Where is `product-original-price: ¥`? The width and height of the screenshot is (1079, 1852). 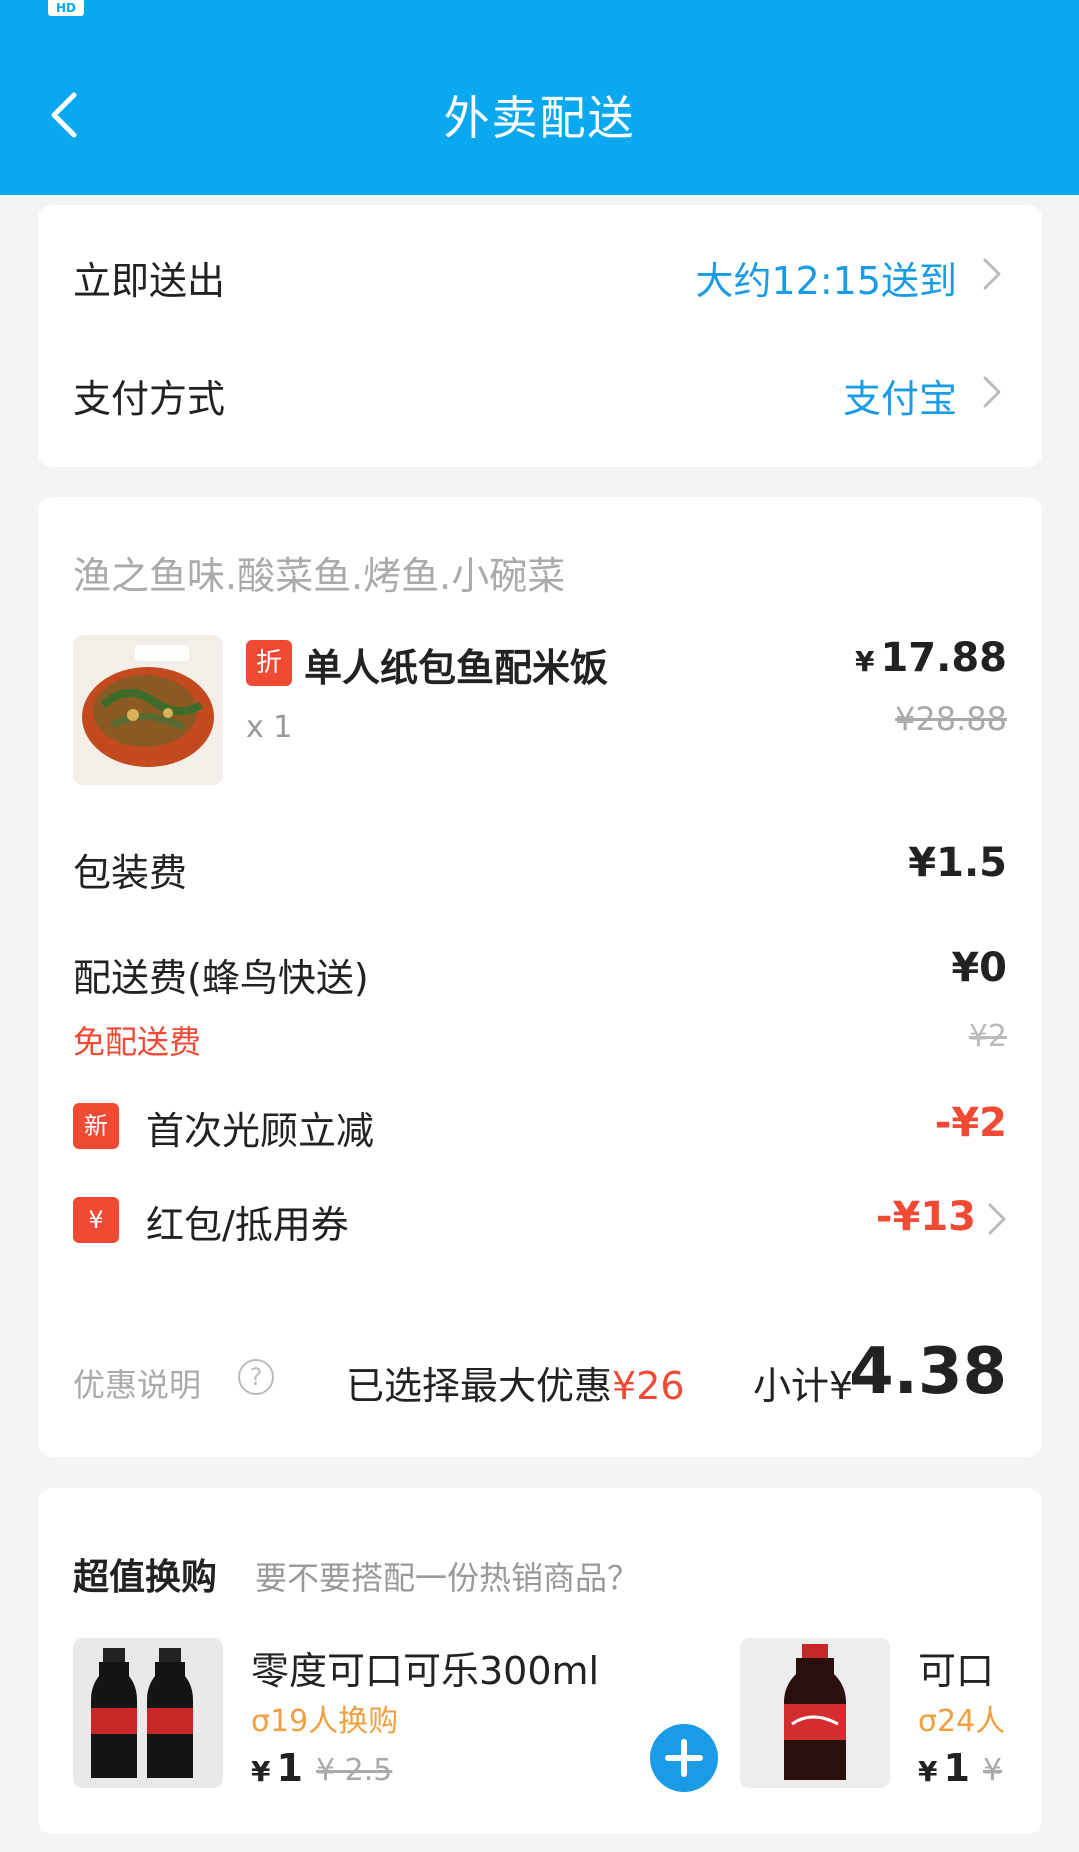
product-original-price: ¥ is located at coordinates (993, 1770).